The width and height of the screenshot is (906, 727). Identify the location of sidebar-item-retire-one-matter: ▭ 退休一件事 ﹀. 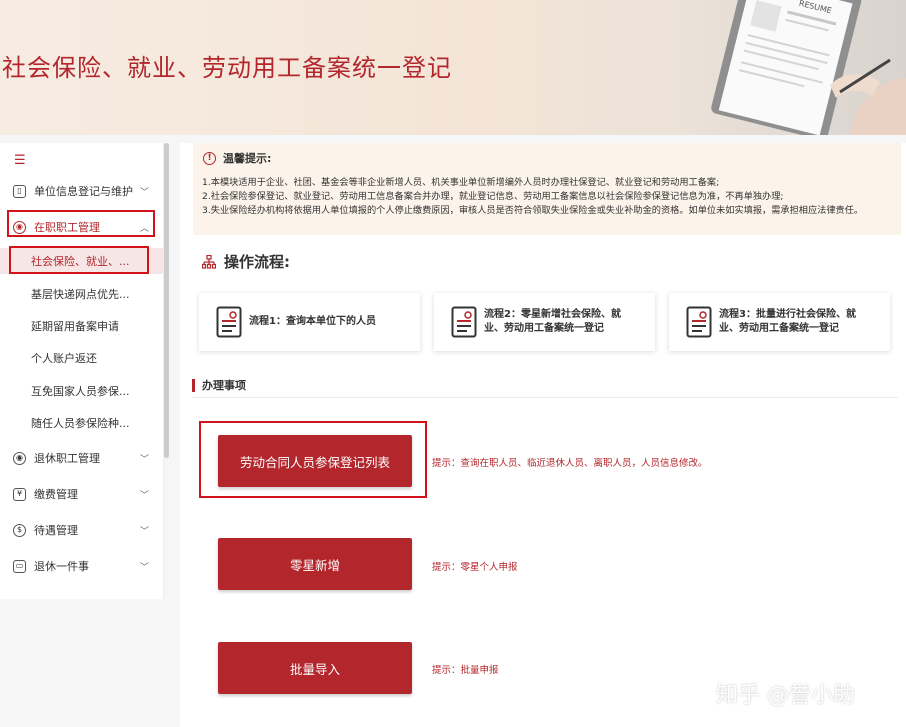
(81, 566).